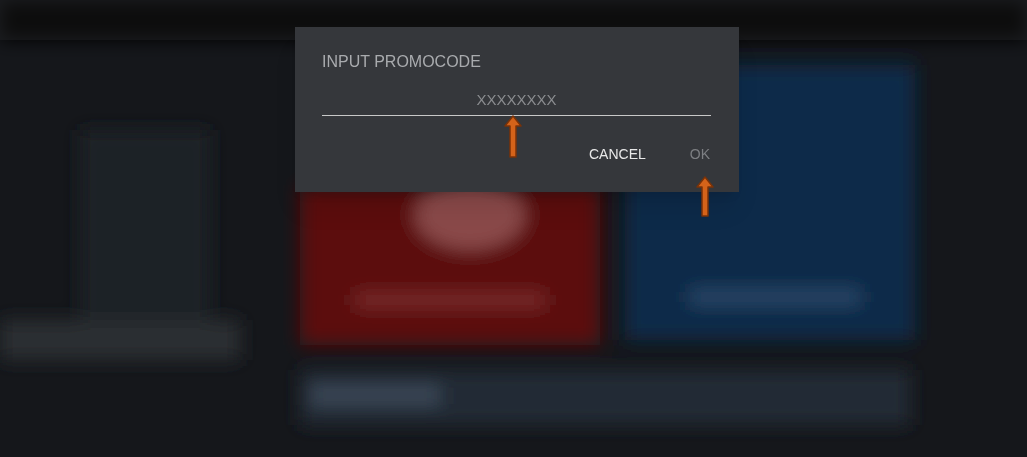  What do you see at coordinates (401, 62) in the screenshot?
I see `dialog-title: INPUT PROMOCODE` at bounding box center [401, 62].